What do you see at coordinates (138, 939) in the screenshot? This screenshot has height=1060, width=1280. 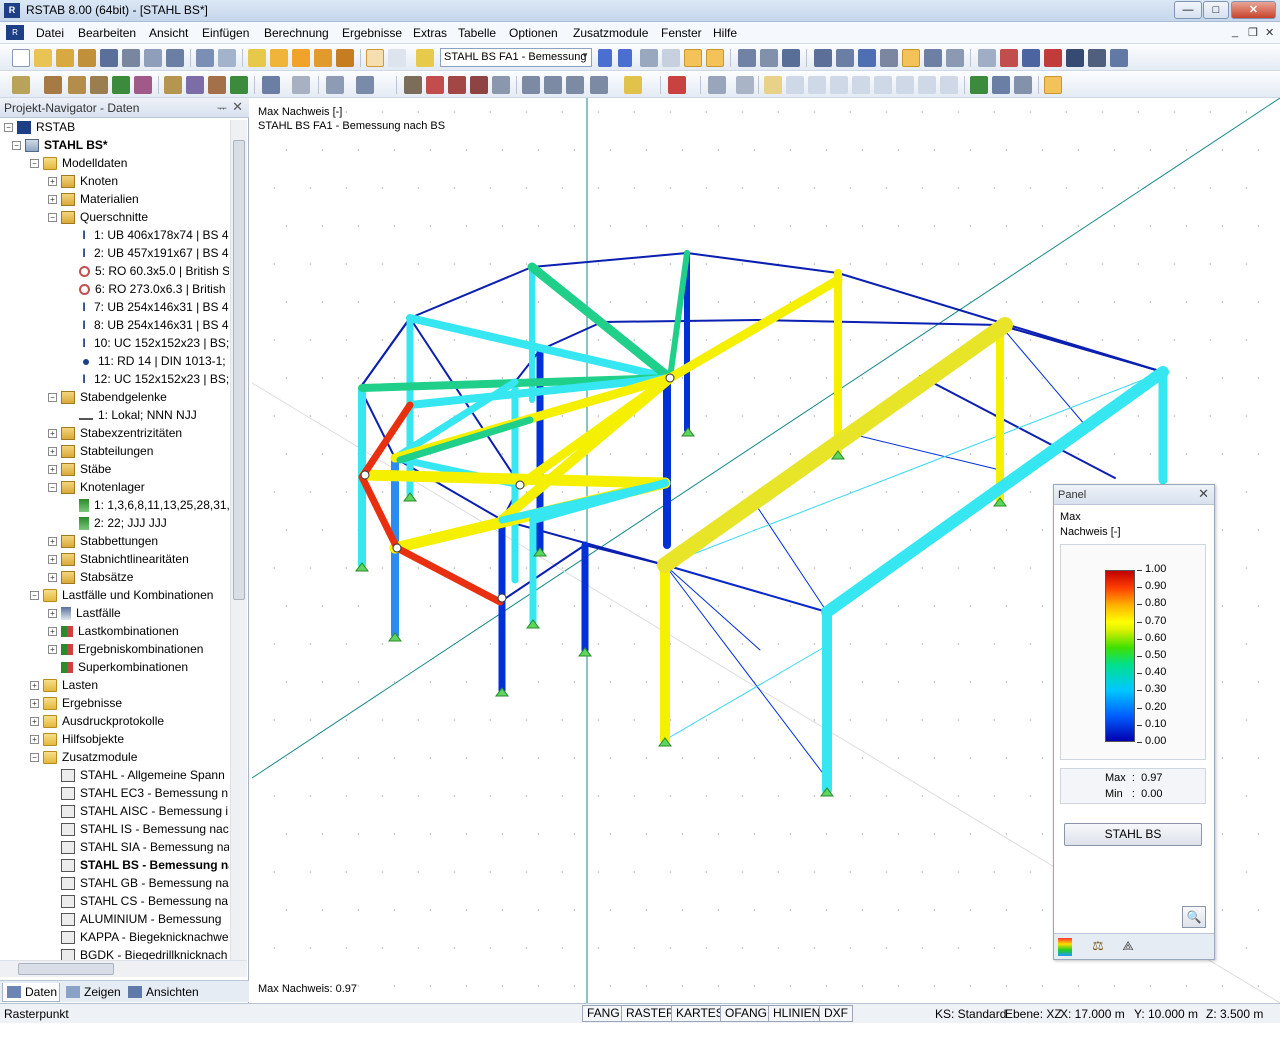 I see `tree-item: KAPPA - Biegeknicknachwe` at bounding box center [138, 939].